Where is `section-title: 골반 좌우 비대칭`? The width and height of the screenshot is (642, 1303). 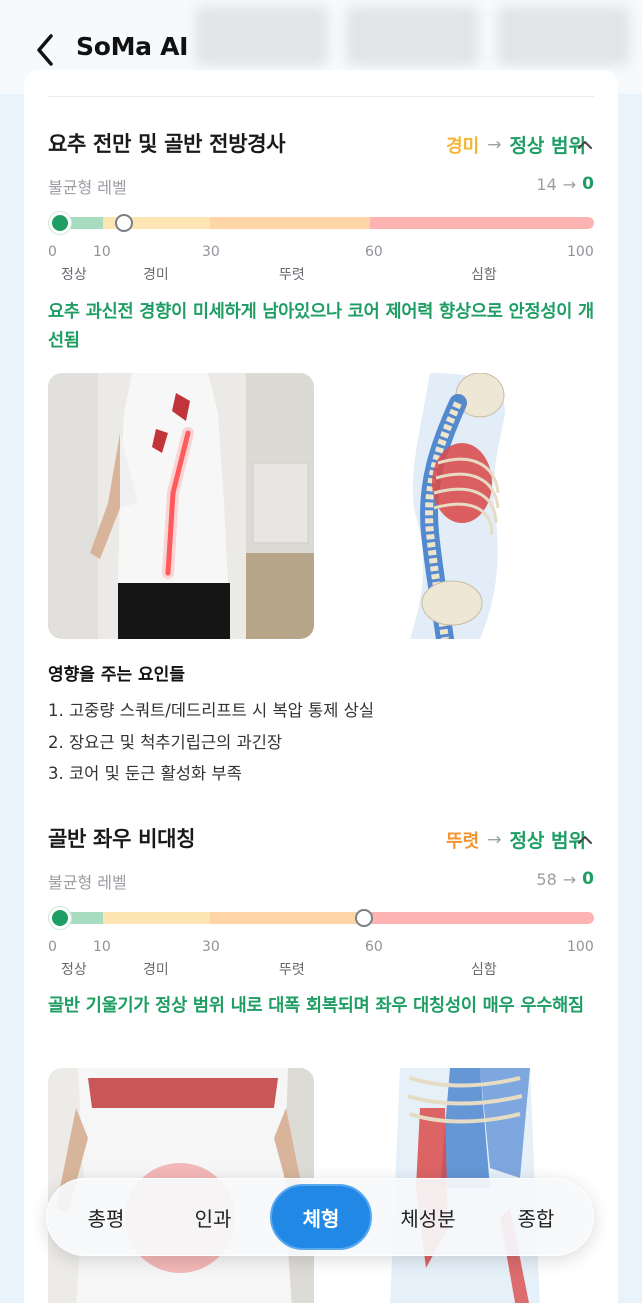 section-title: 골반 좌우 비대칭 is located at coordinates (122, 839).